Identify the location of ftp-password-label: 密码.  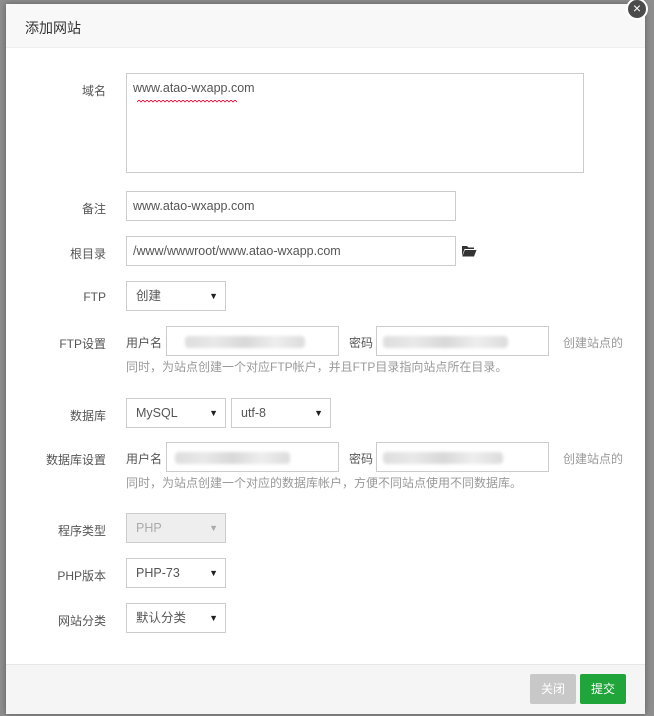
(361, 343).